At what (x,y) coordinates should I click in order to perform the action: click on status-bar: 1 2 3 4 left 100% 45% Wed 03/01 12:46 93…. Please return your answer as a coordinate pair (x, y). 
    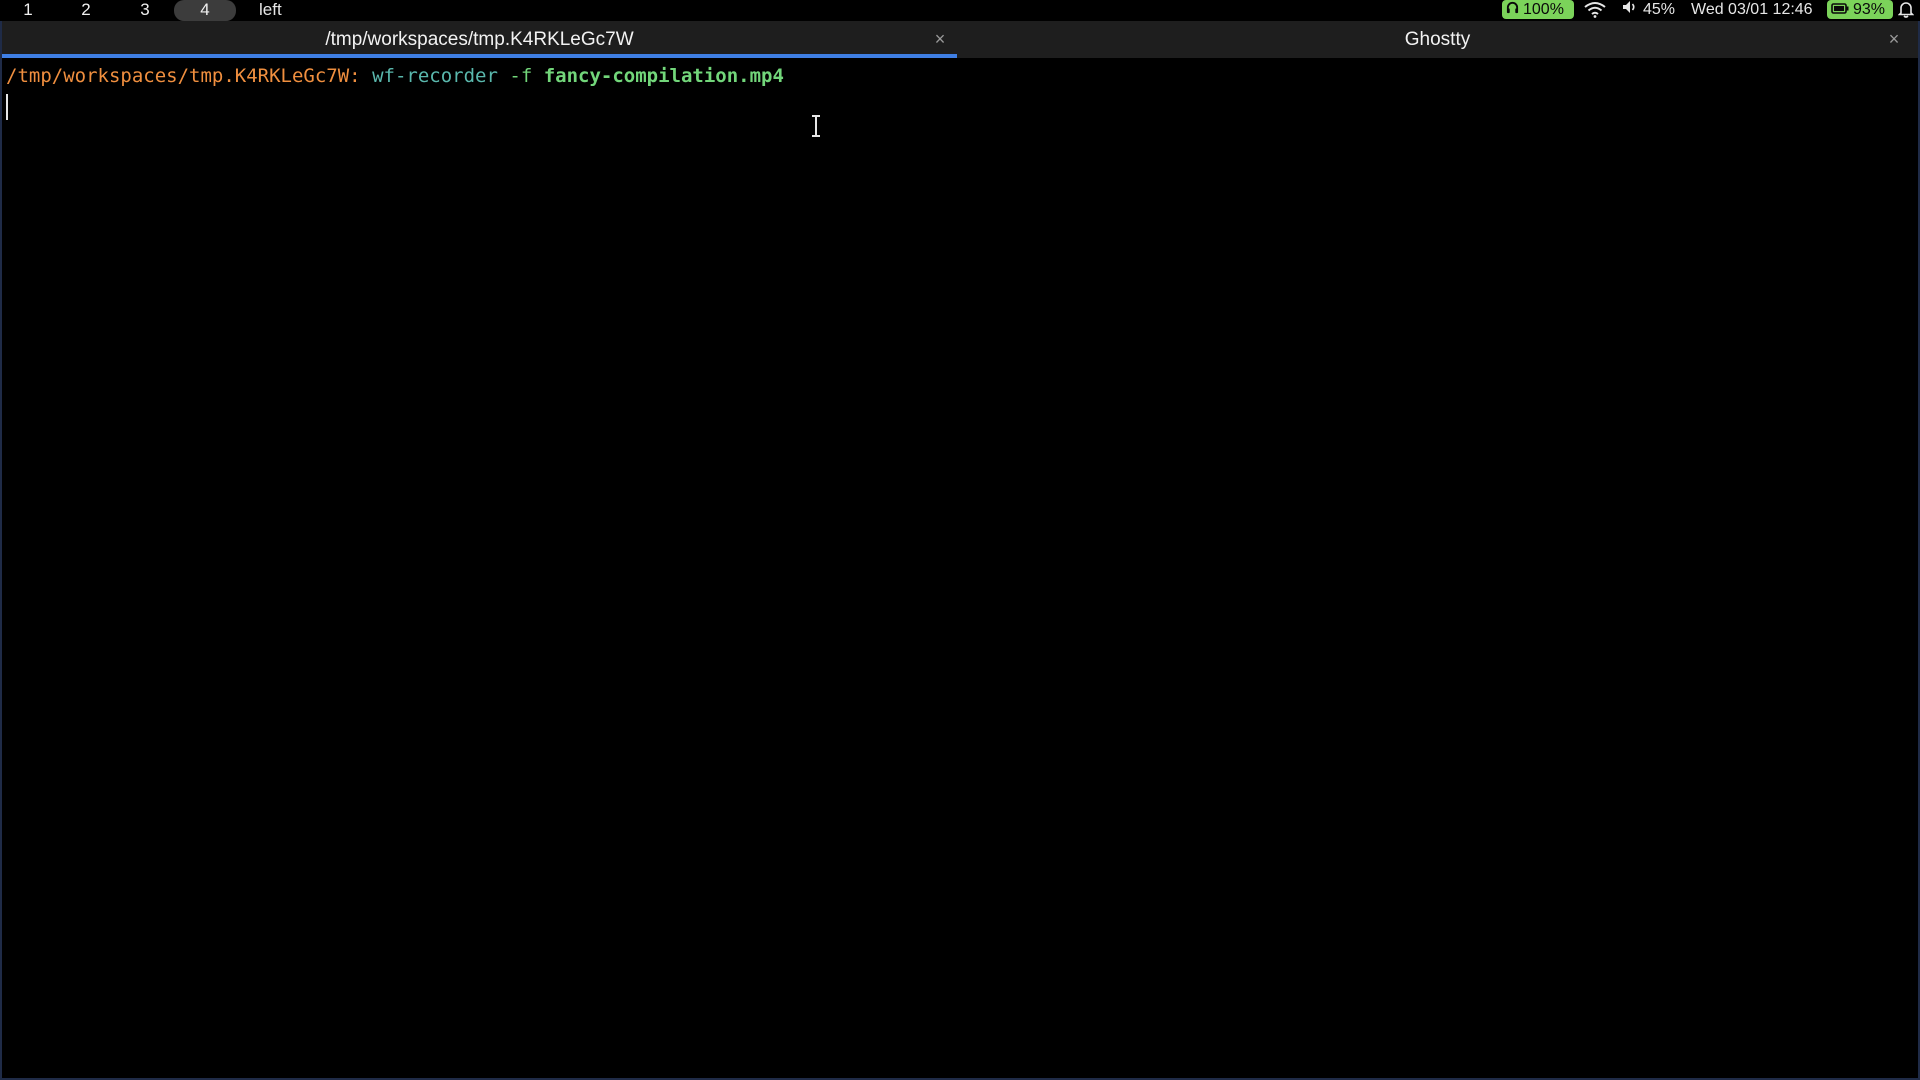
    Looking at the image, I should click on (960, 10).